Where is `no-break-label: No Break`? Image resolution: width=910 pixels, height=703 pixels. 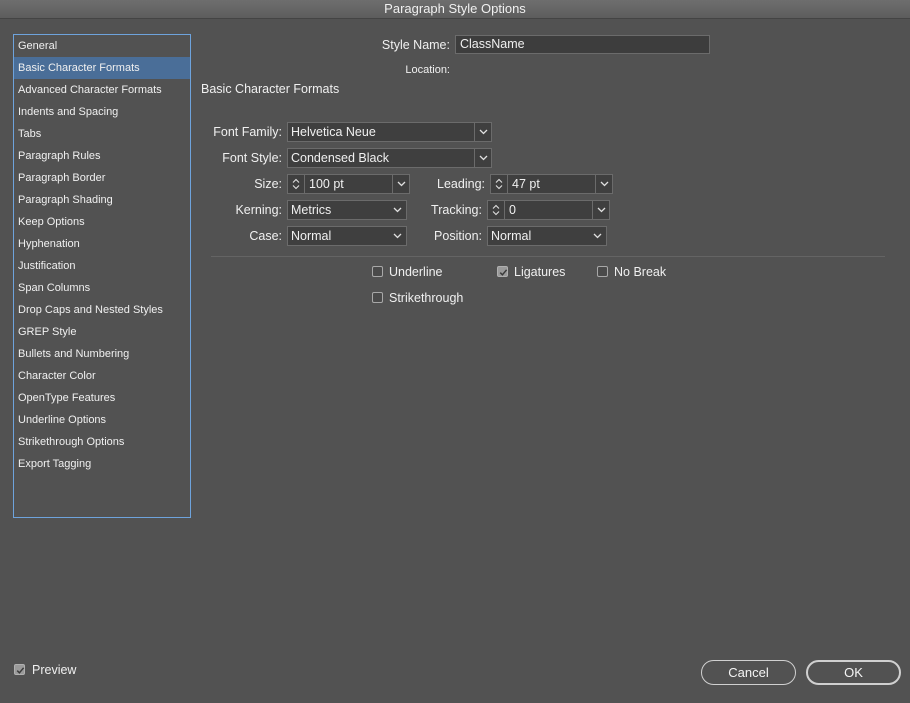
no-break-label: No Break is located at coordinates (640, 272).